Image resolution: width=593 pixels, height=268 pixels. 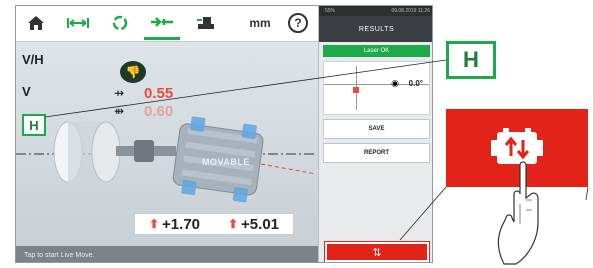 What do you see at coordinates (26, 91) in the screenshot?
I see `v-view-label: V` at bounding box center [26, 91].